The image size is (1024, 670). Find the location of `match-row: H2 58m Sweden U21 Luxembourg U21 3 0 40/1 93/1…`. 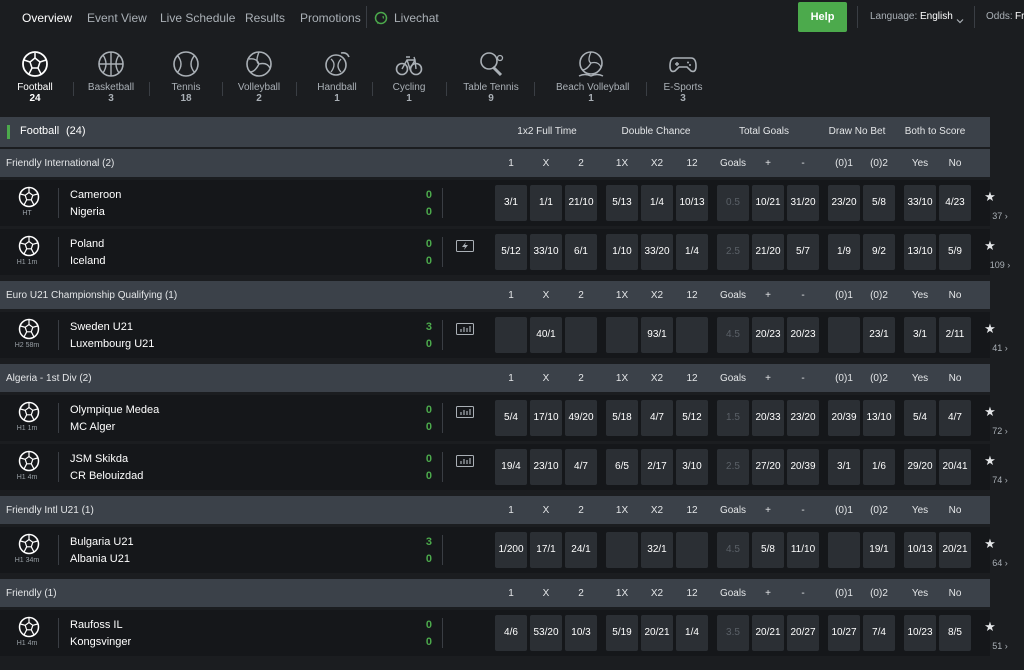

match-row: H2 58m Sweden U21 Luxembourg U21 3 0 40/1 93/1… is located at coordinates (504, 335).